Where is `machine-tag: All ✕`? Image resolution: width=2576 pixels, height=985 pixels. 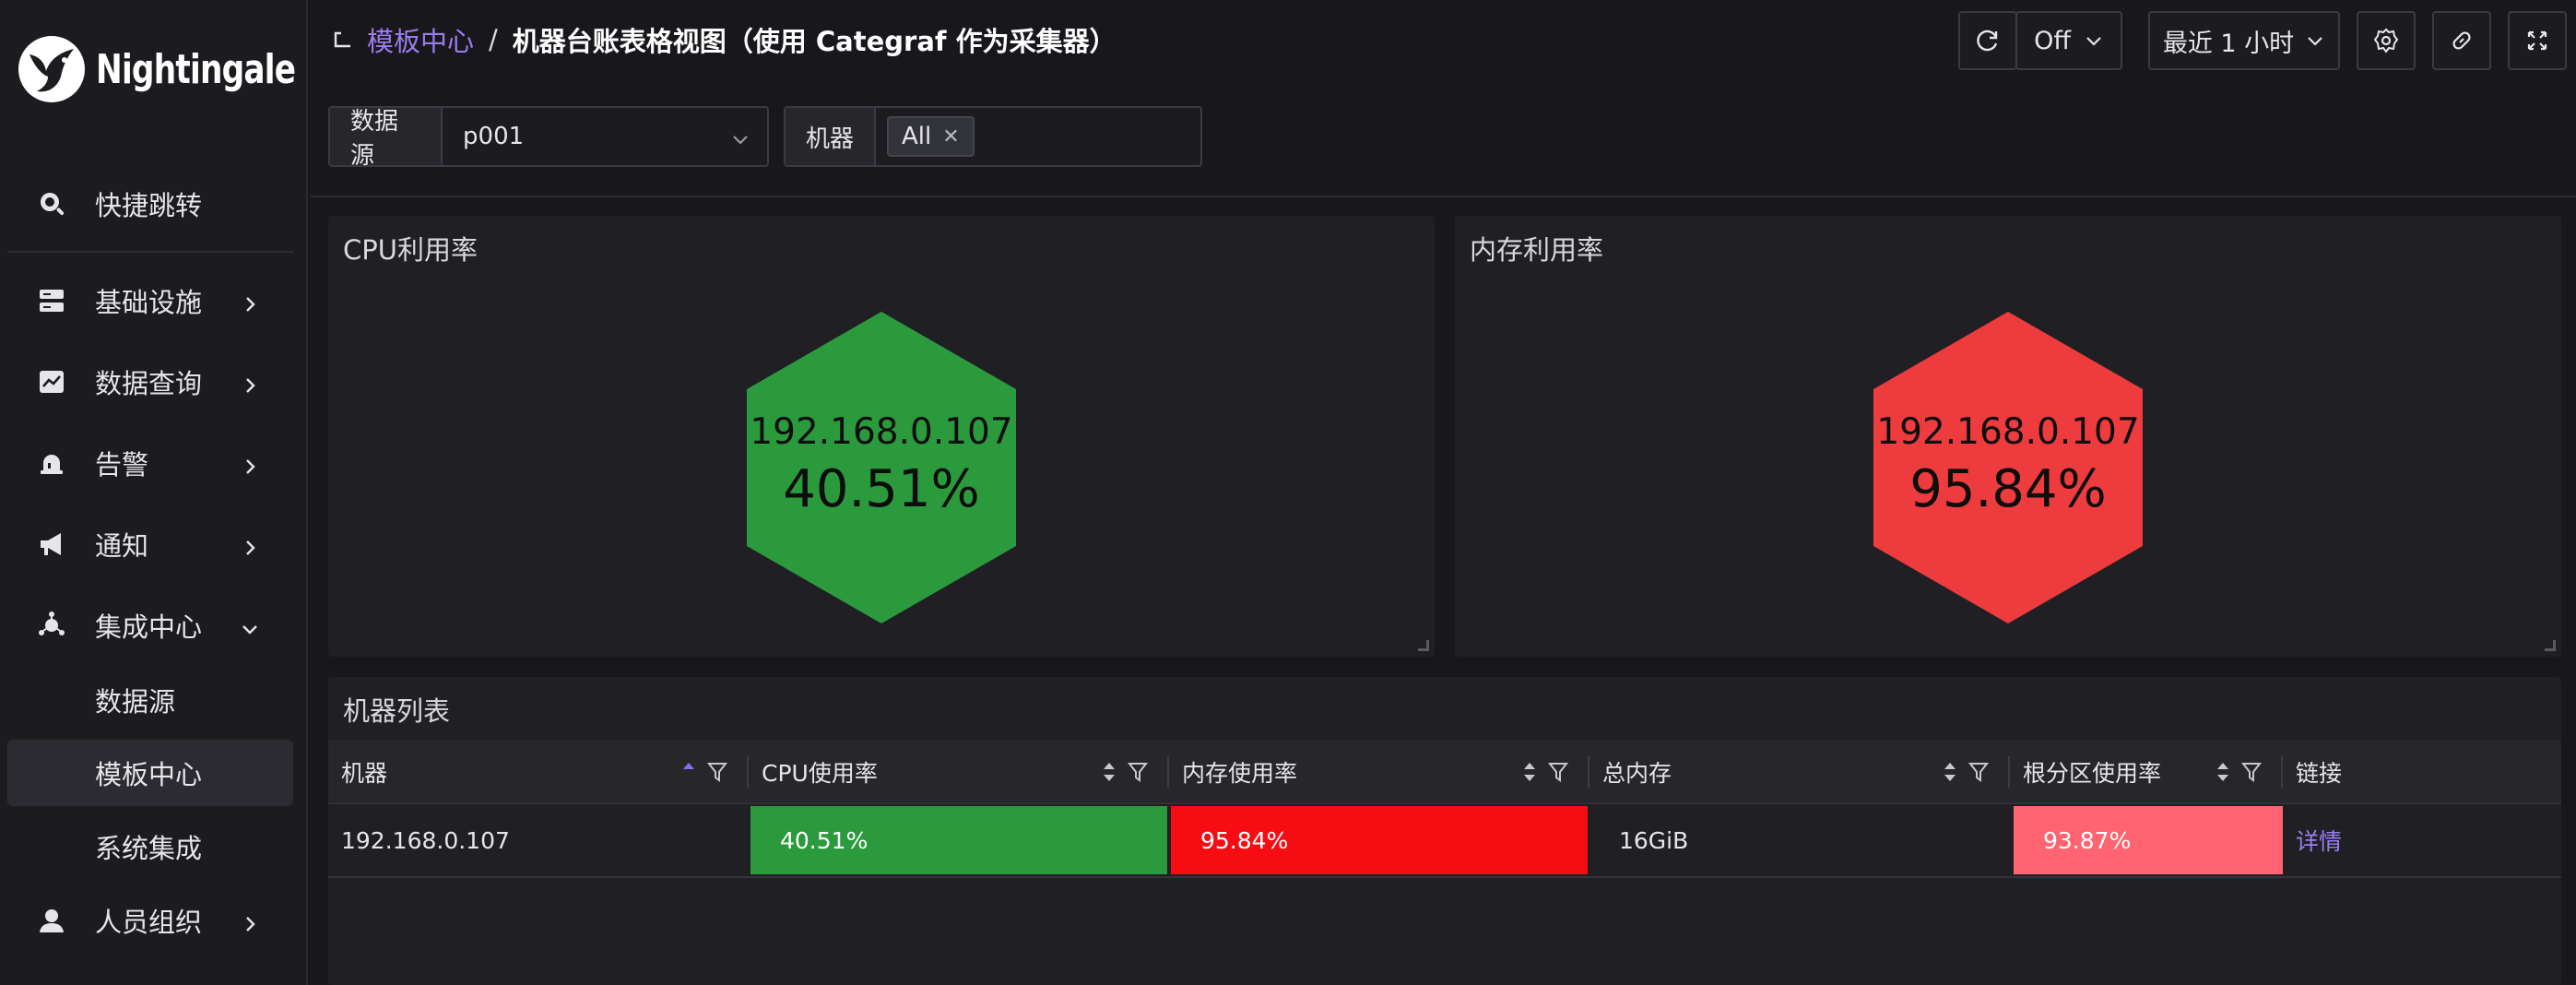 machine-tag: All ✕ is located at coordinates (931, 136).